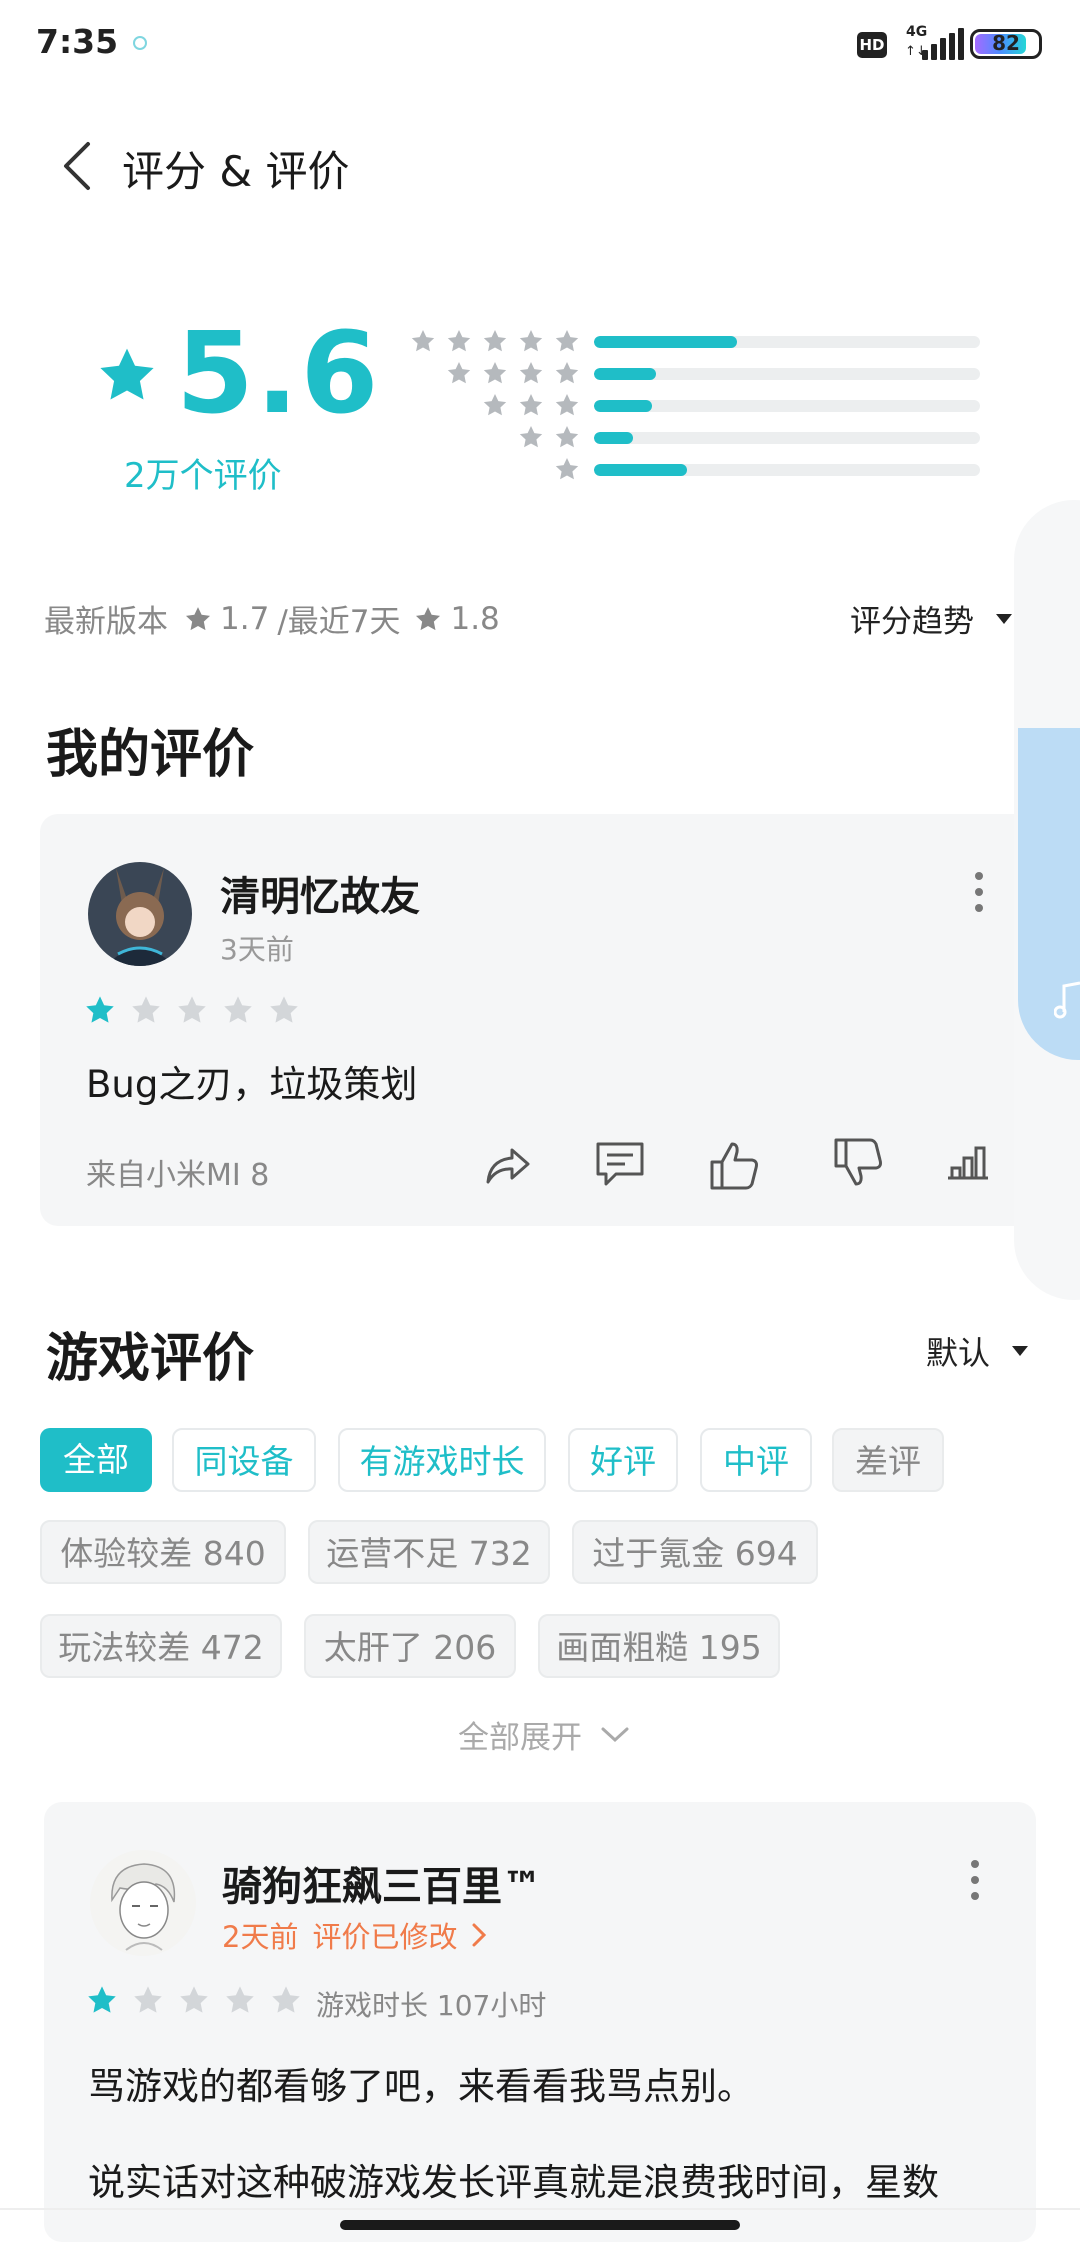 The image size is (1080, 2248). I want to click on version-rating-line: 最新版本 1.7 /最近7天 1.8, so click(272, 618).